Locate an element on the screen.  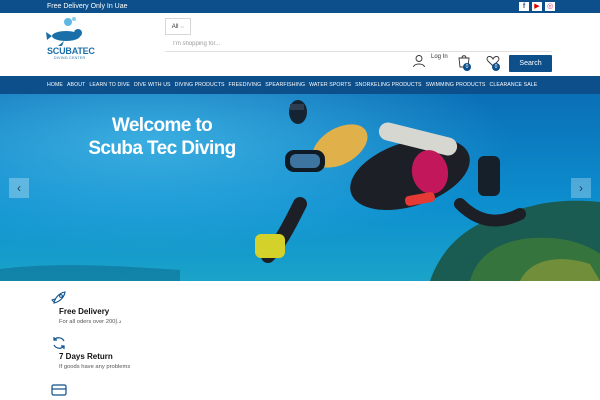
wishlist-count-badge: 0 is located at coordinates (496, 67).